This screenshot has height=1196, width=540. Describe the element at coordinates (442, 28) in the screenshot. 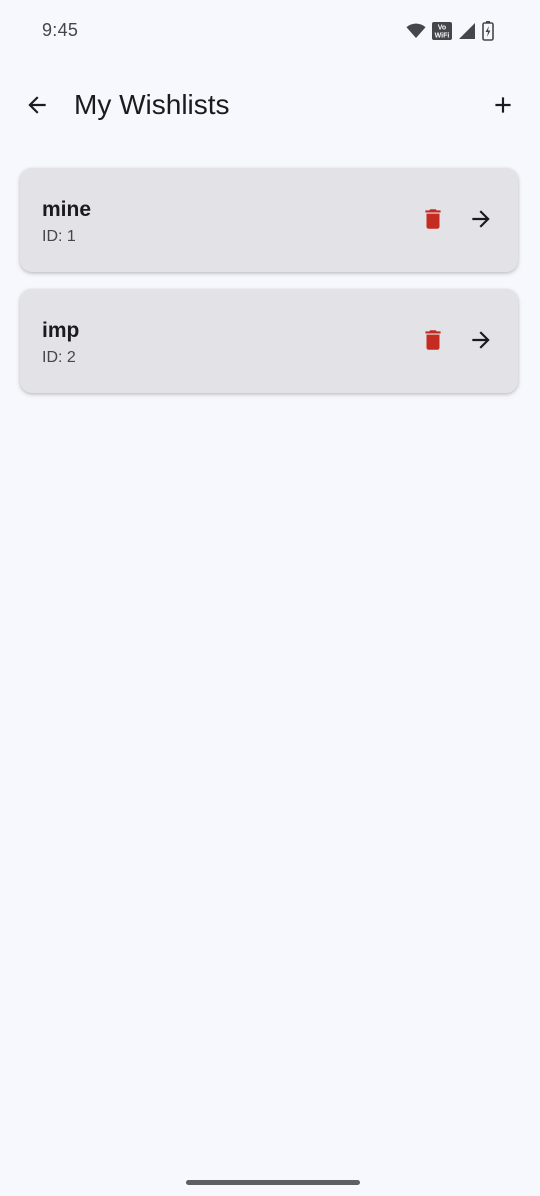

I see `vowifi-label-top: Vo` at that location.